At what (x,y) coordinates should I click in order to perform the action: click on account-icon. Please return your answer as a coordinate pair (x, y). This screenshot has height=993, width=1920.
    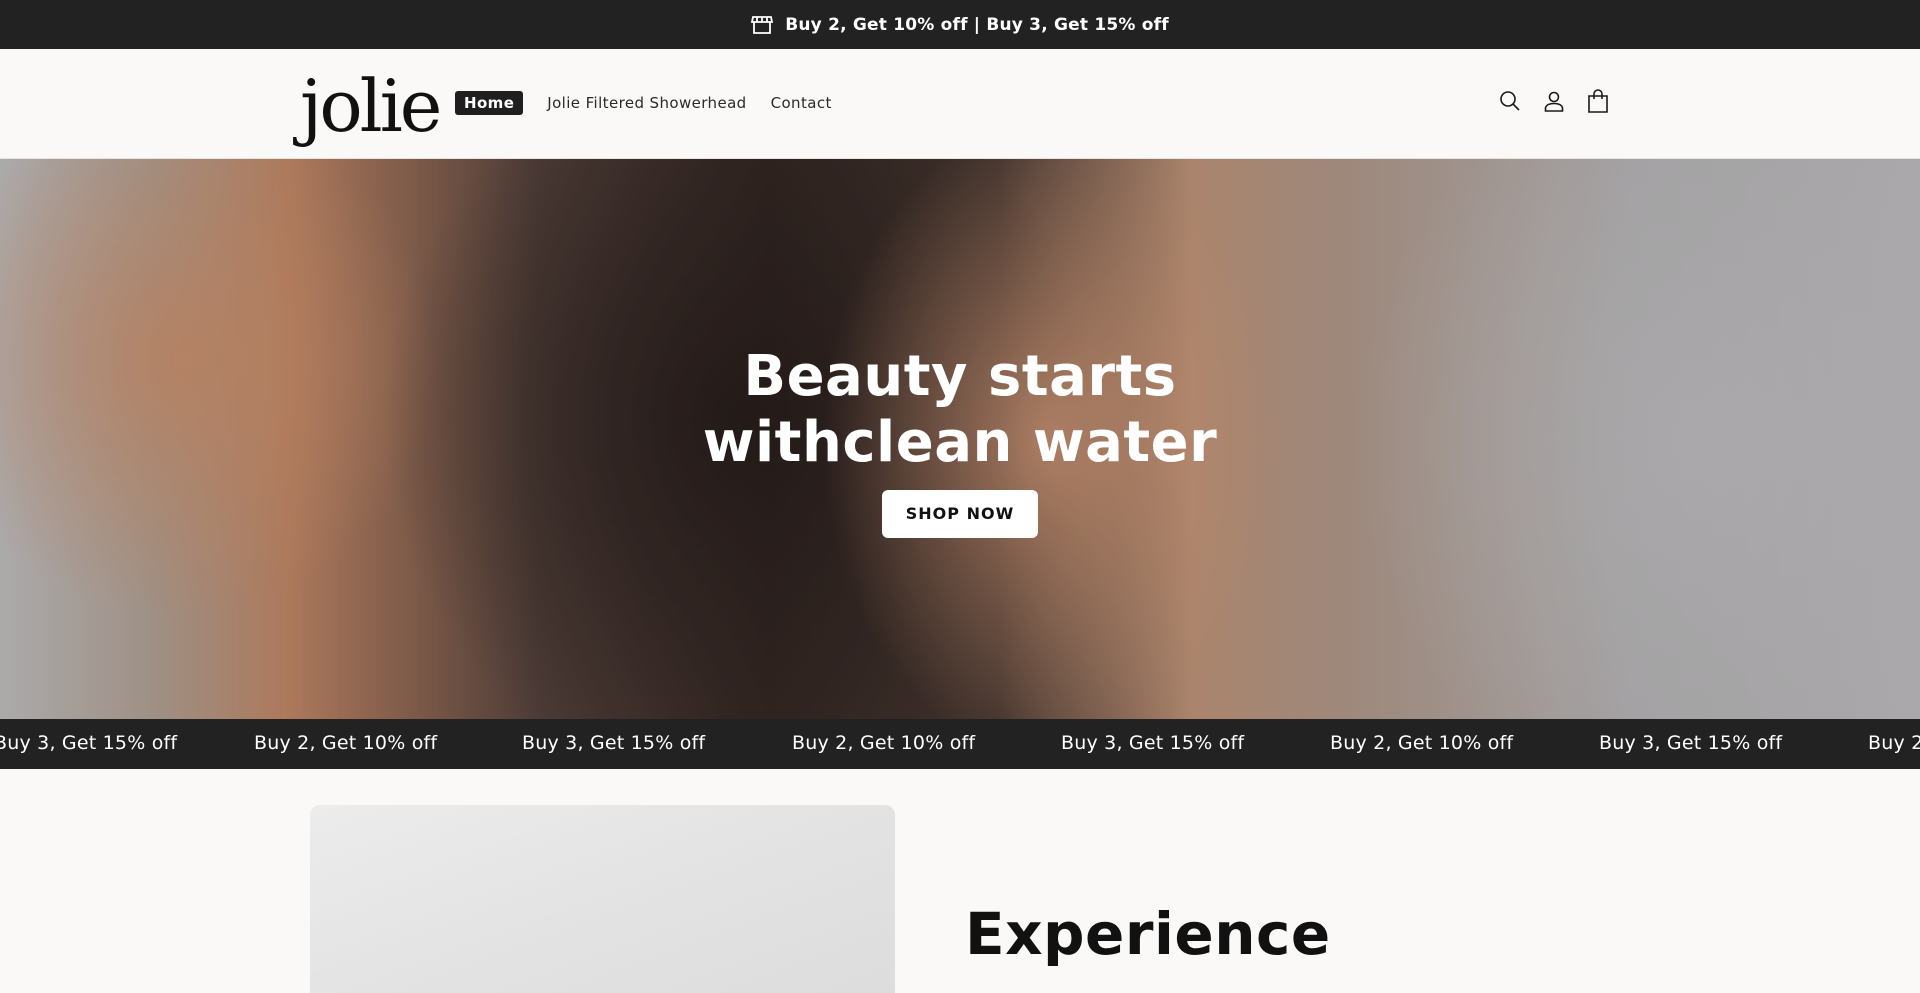
    Looking at the image, I should click on (1554, 101).